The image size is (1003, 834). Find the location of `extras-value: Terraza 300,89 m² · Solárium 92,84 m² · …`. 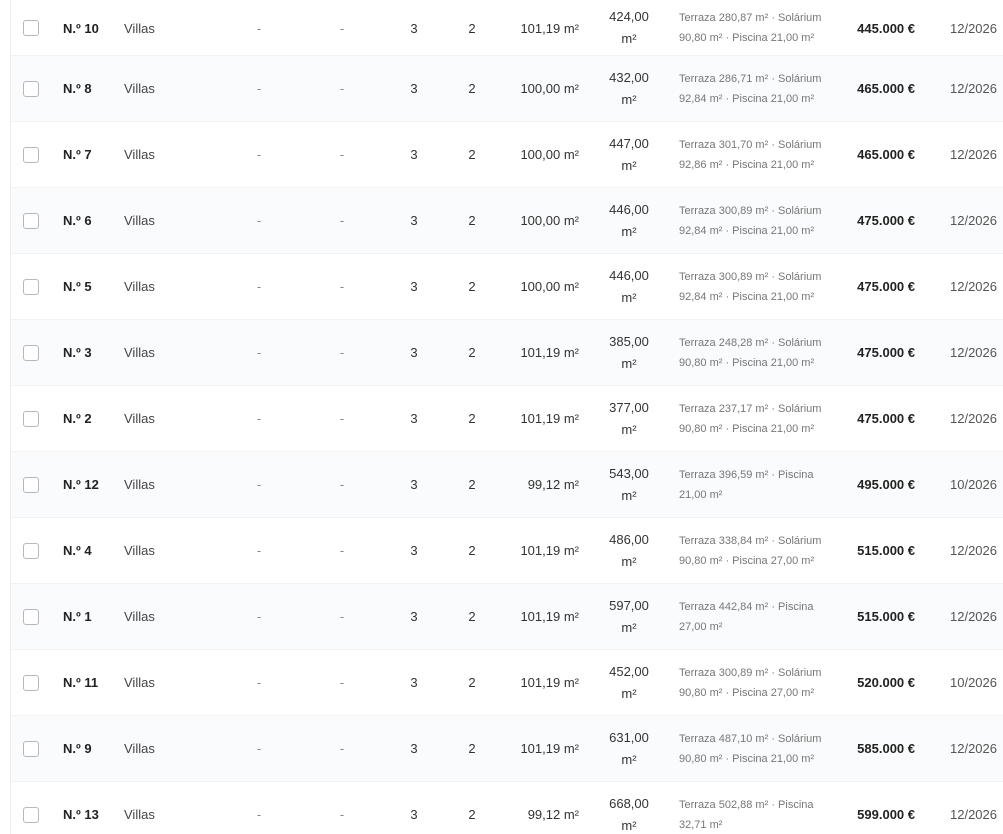

extras-value: Terraza 300,89 m² · Solárium 92,84 m² · … is located at coordinates (750, 286).